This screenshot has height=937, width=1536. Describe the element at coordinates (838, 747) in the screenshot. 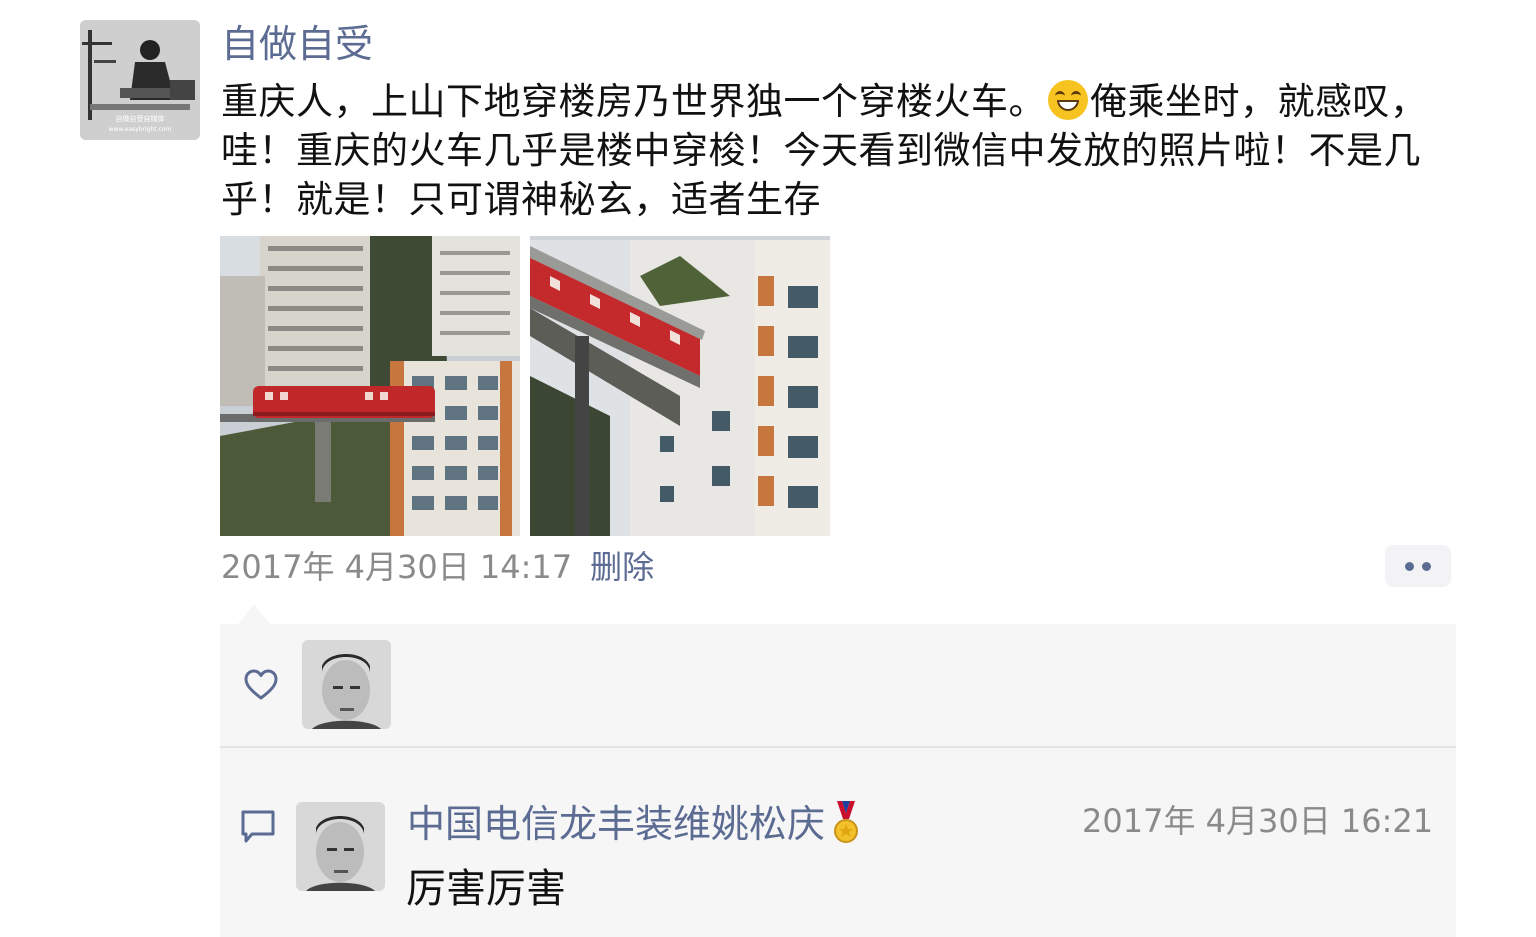

I see `panel-divider` at that location.